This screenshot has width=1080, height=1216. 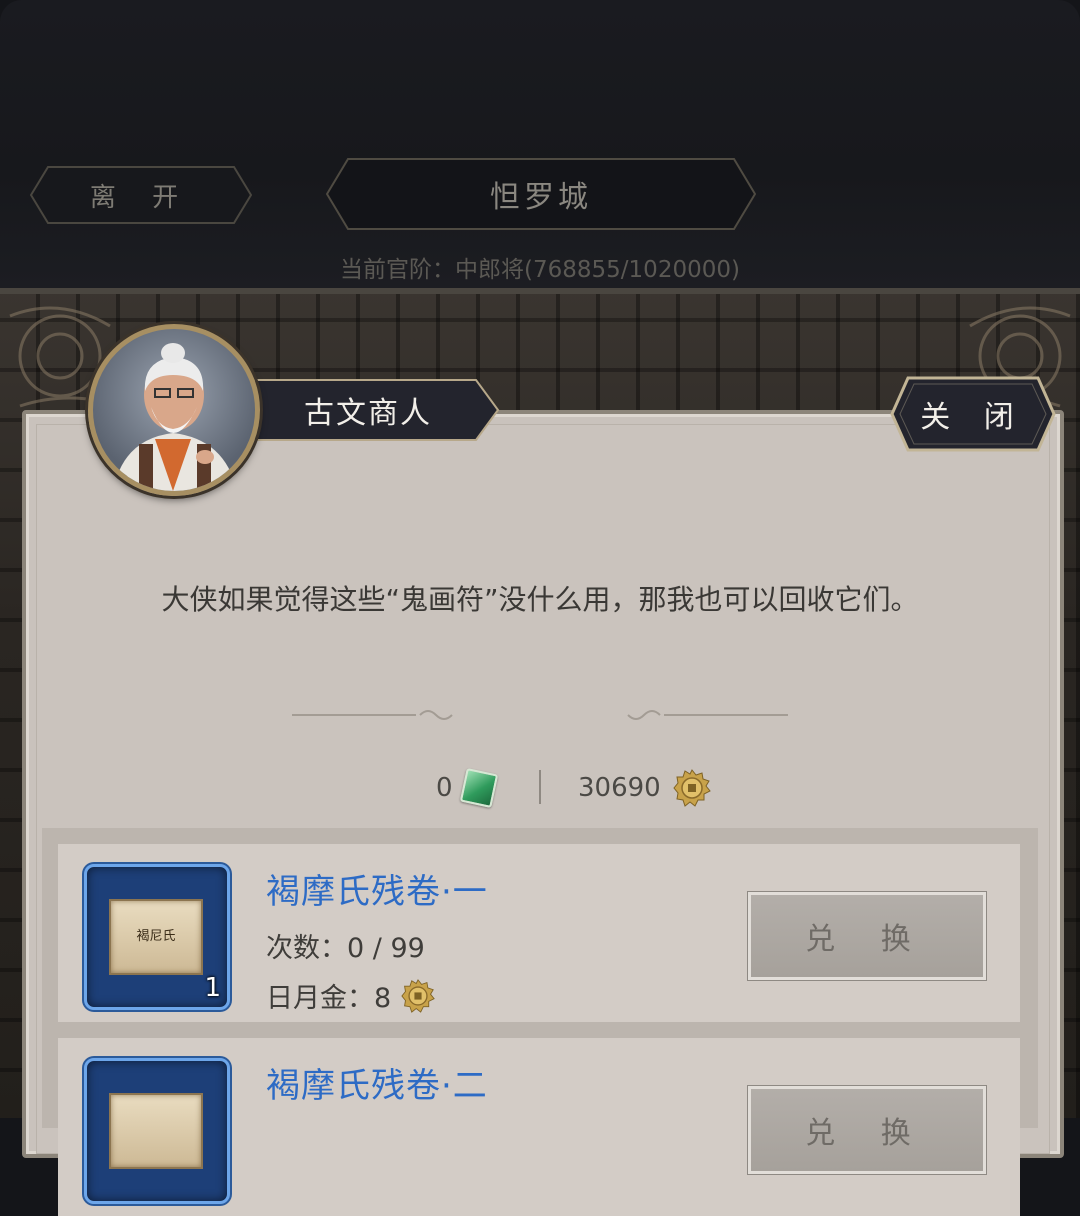 I want to click on list-item: 褐摩氏残卷·二 兑 换, so click(x=539, y=1127).